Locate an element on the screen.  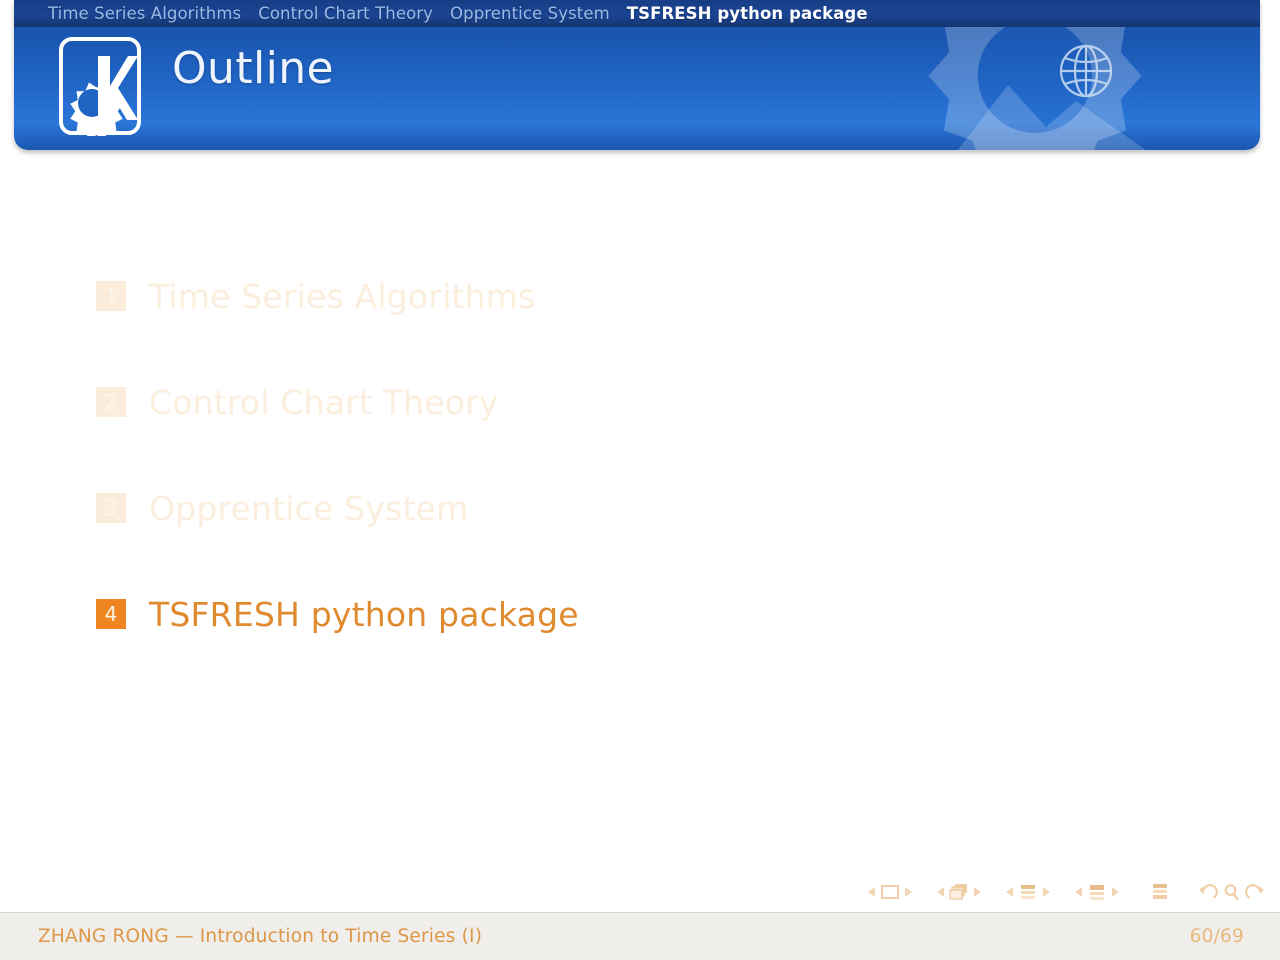
slide-navigation-group is located at coordinates (890, 892).